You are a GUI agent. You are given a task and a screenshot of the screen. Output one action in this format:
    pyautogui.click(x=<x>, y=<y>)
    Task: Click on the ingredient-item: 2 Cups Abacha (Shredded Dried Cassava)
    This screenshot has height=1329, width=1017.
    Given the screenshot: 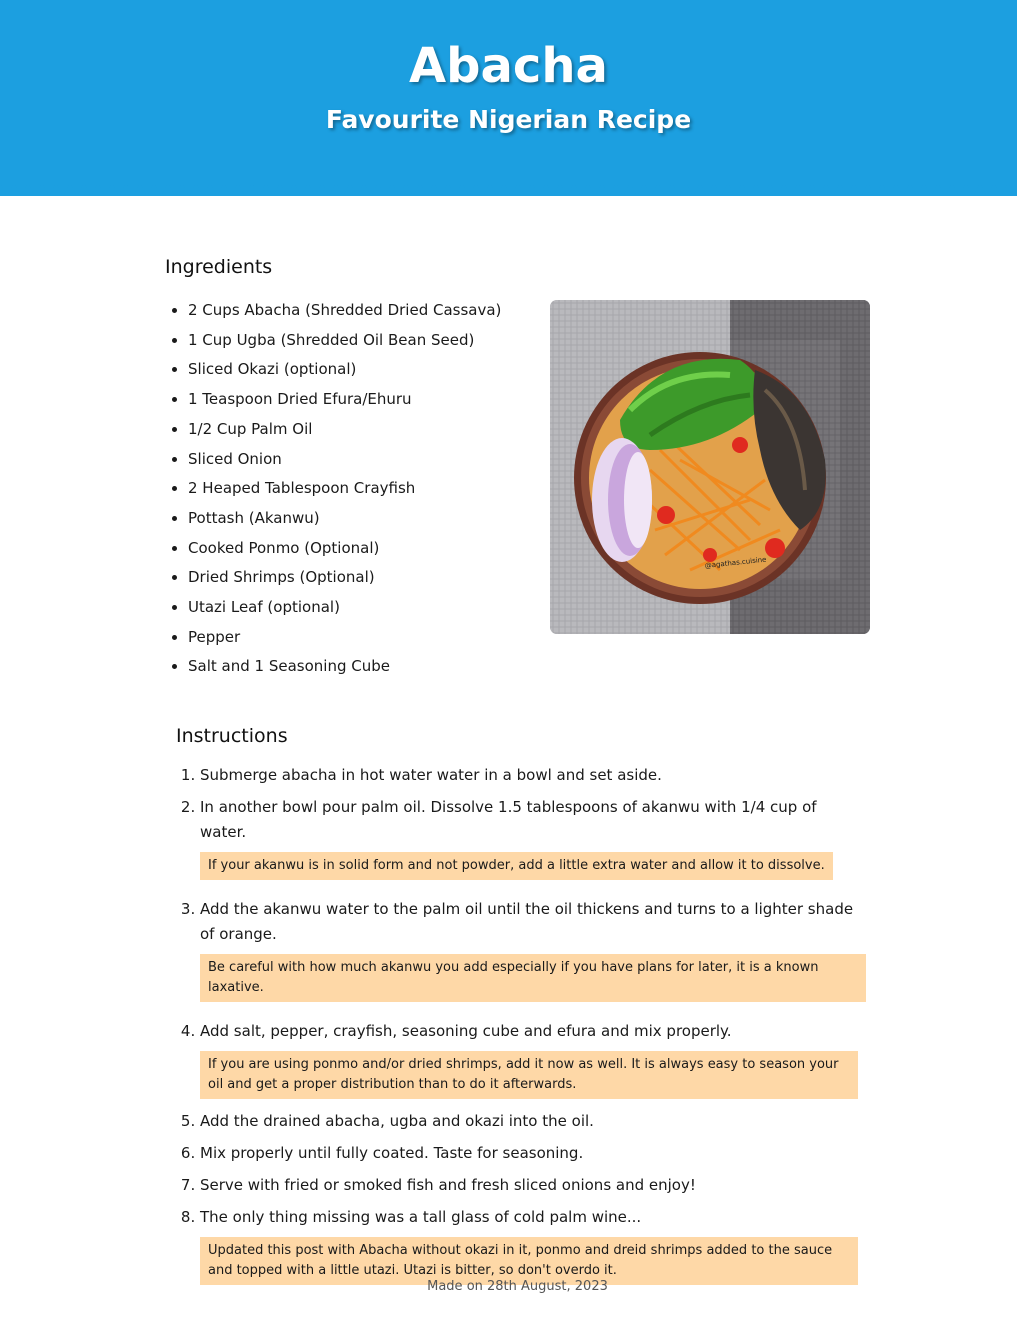 What is the action you would take?
    pyautogui.click(x=344, y=311)
    